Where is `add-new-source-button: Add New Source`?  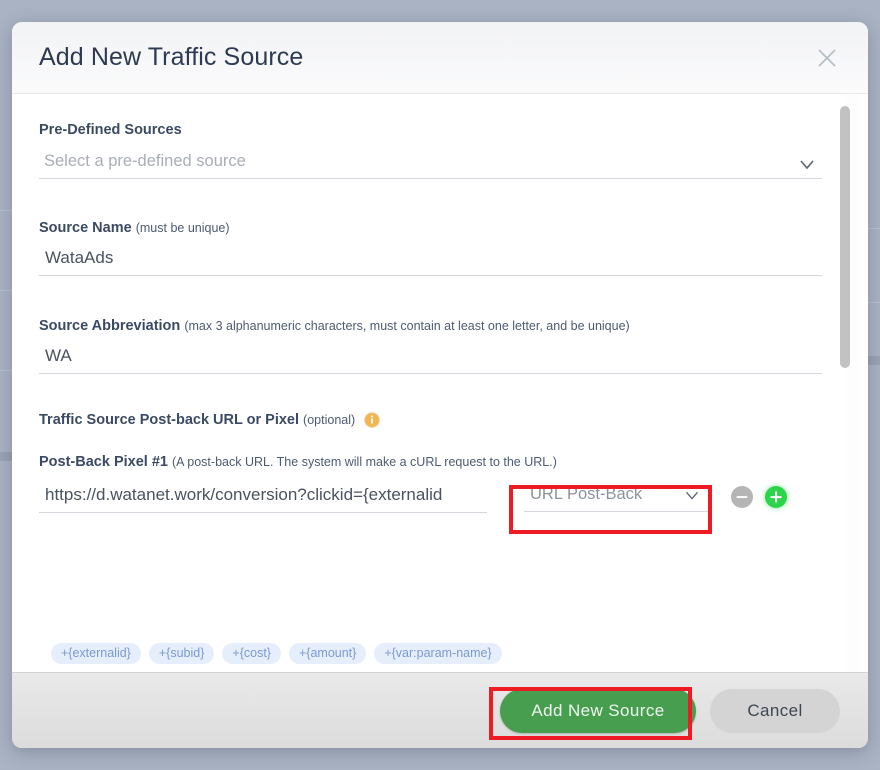 add-new-source-button: Add New Source is located at coordinates (598, 710).